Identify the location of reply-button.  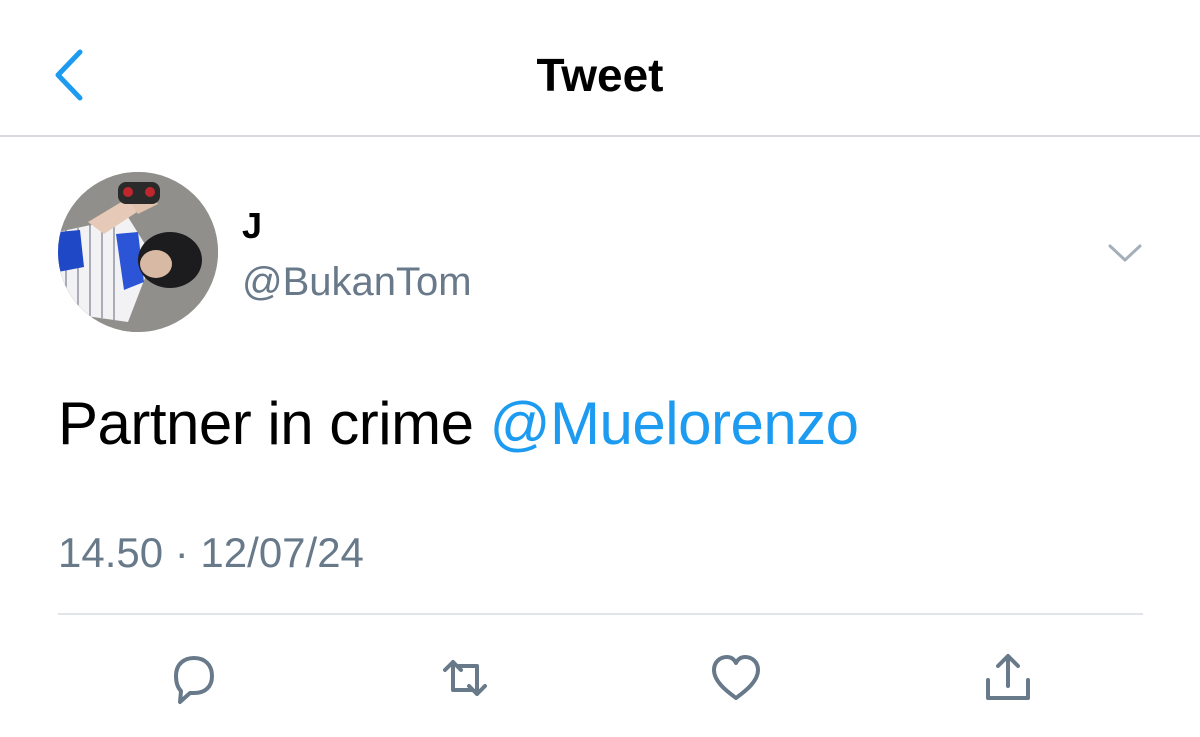
(194, 678).